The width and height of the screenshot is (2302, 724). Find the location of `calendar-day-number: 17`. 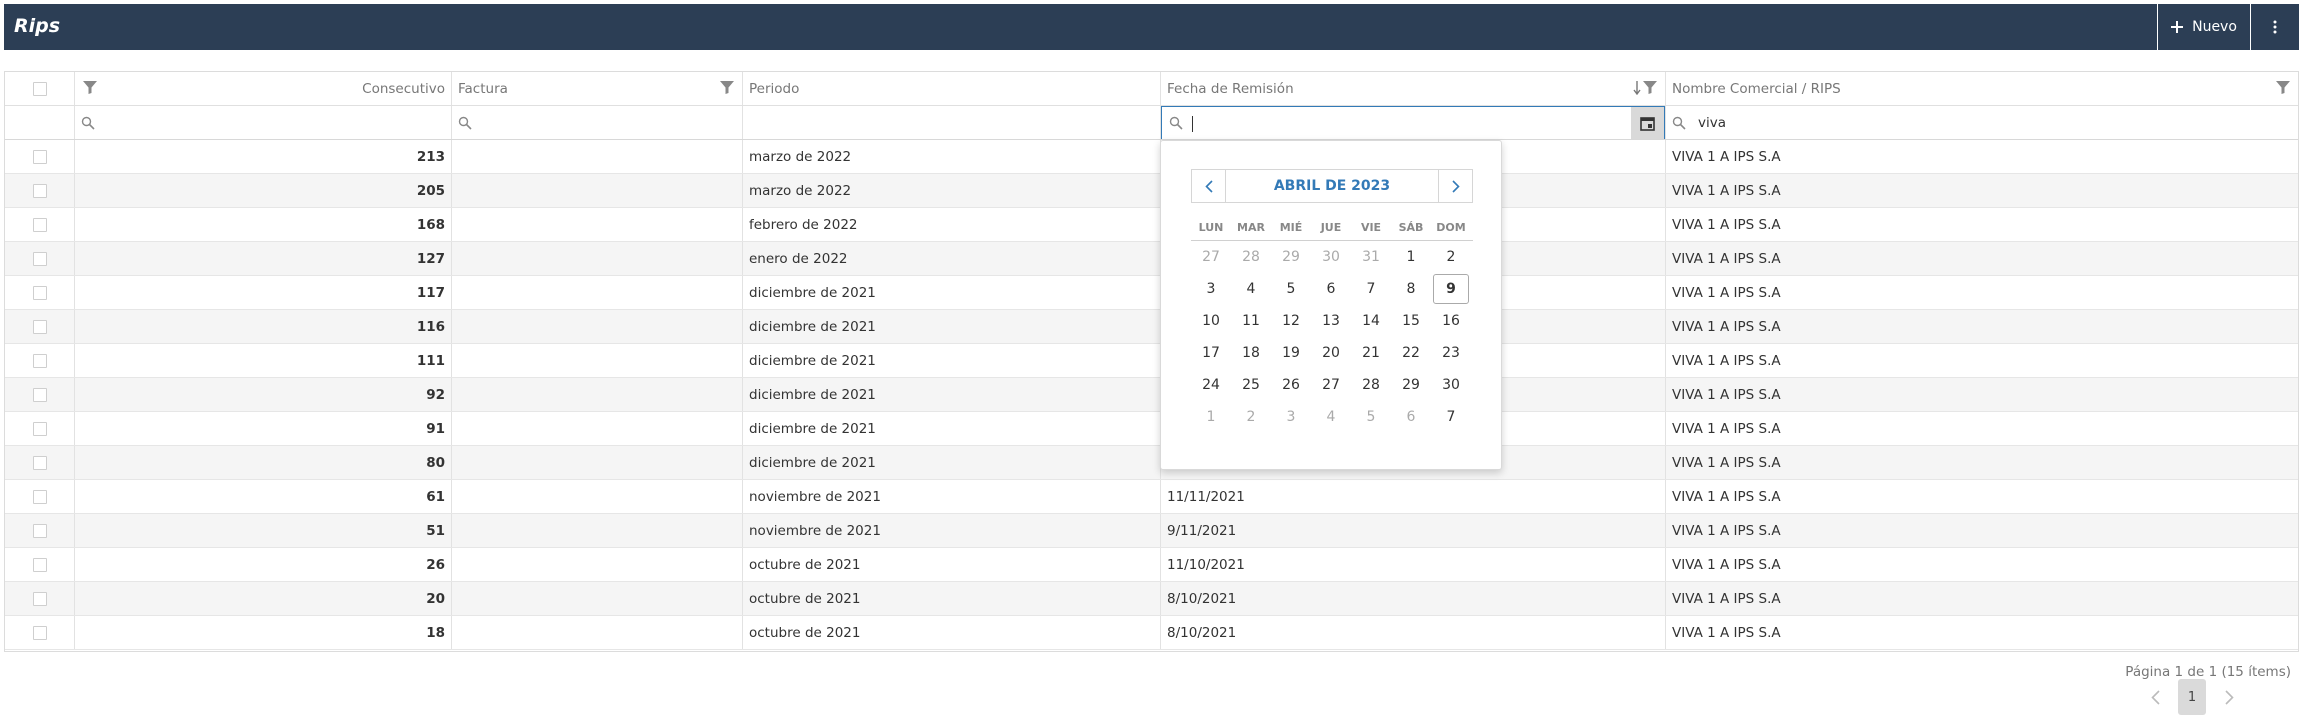

calendar-day-number: 17 is located at coordinates (1211, 353).